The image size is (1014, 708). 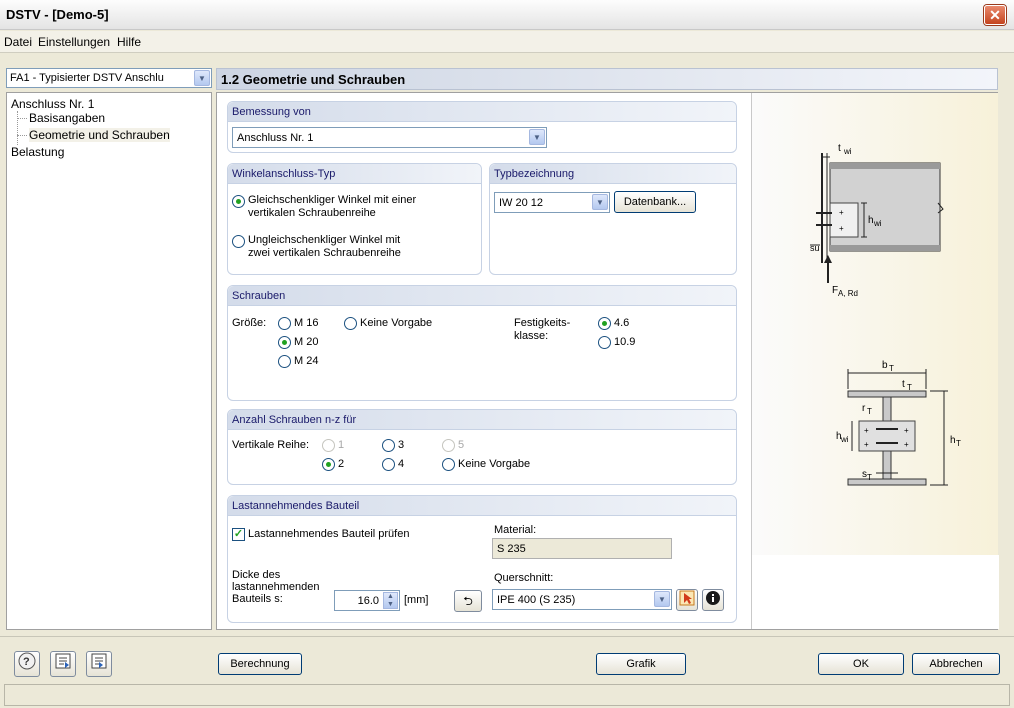 I want to click on querschnitt-select: IPE 400 (S 235) ▼, so click(x=582, y=599).